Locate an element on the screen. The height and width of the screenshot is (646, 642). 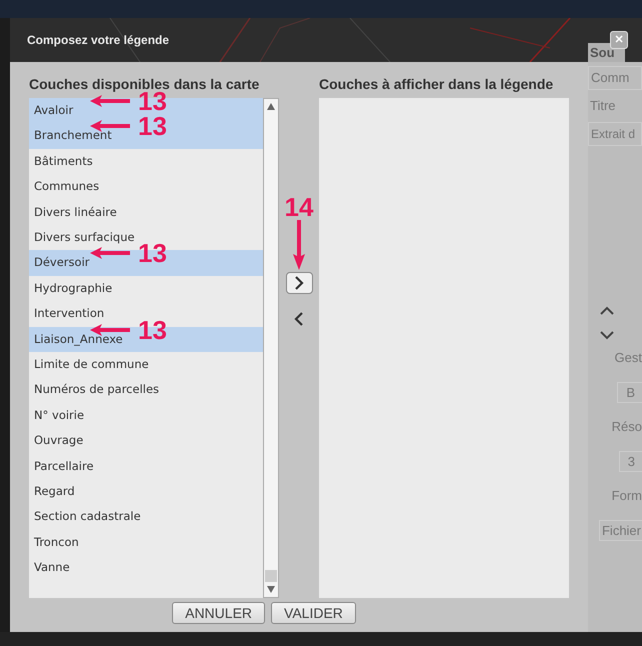
chevron-right-icon is located at coordinates (299, 283).